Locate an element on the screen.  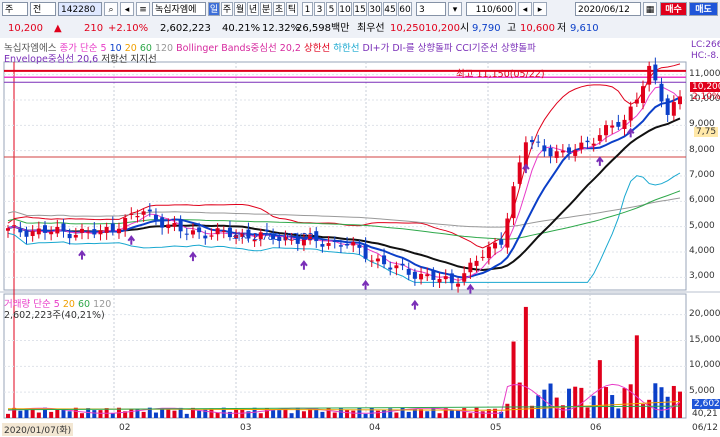
tab-day: 일 is located at coordinates (214, 9).